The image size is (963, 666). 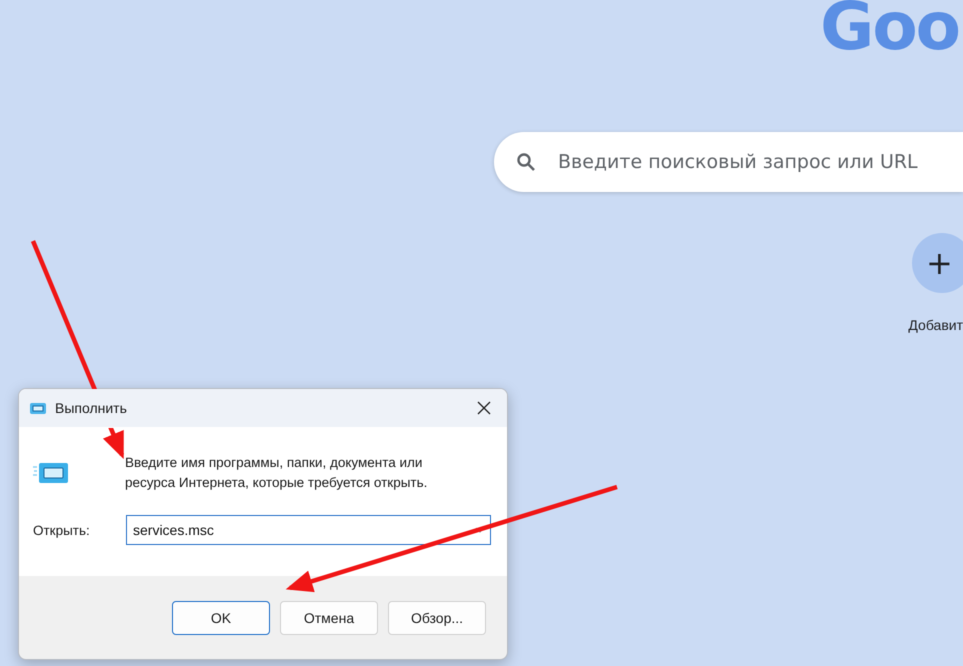 What do you see at coordinates (484, 408) in the screenshot?
I see `close-icon` at bounding box center [484, 408].